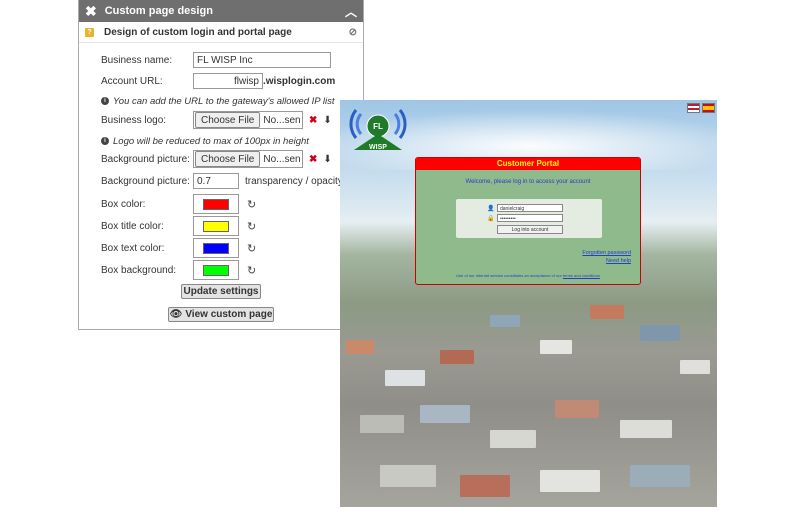  I want to click on business-logo-row: Business logo: Choose File No...sen ✖ ⬇, so click(216, 120).